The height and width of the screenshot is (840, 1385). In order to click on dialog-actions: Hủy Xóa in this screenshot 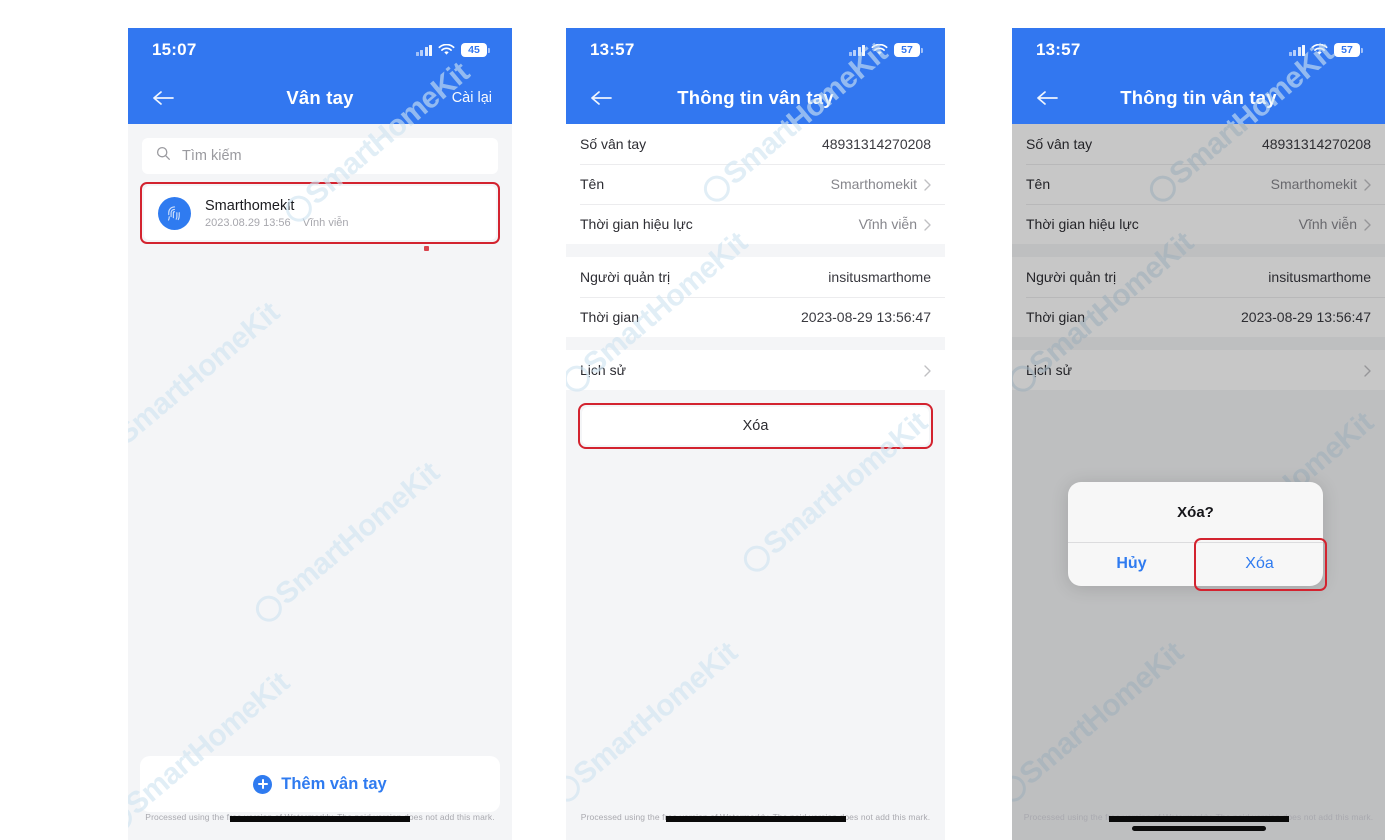, I will do `click(1197, 564)`.